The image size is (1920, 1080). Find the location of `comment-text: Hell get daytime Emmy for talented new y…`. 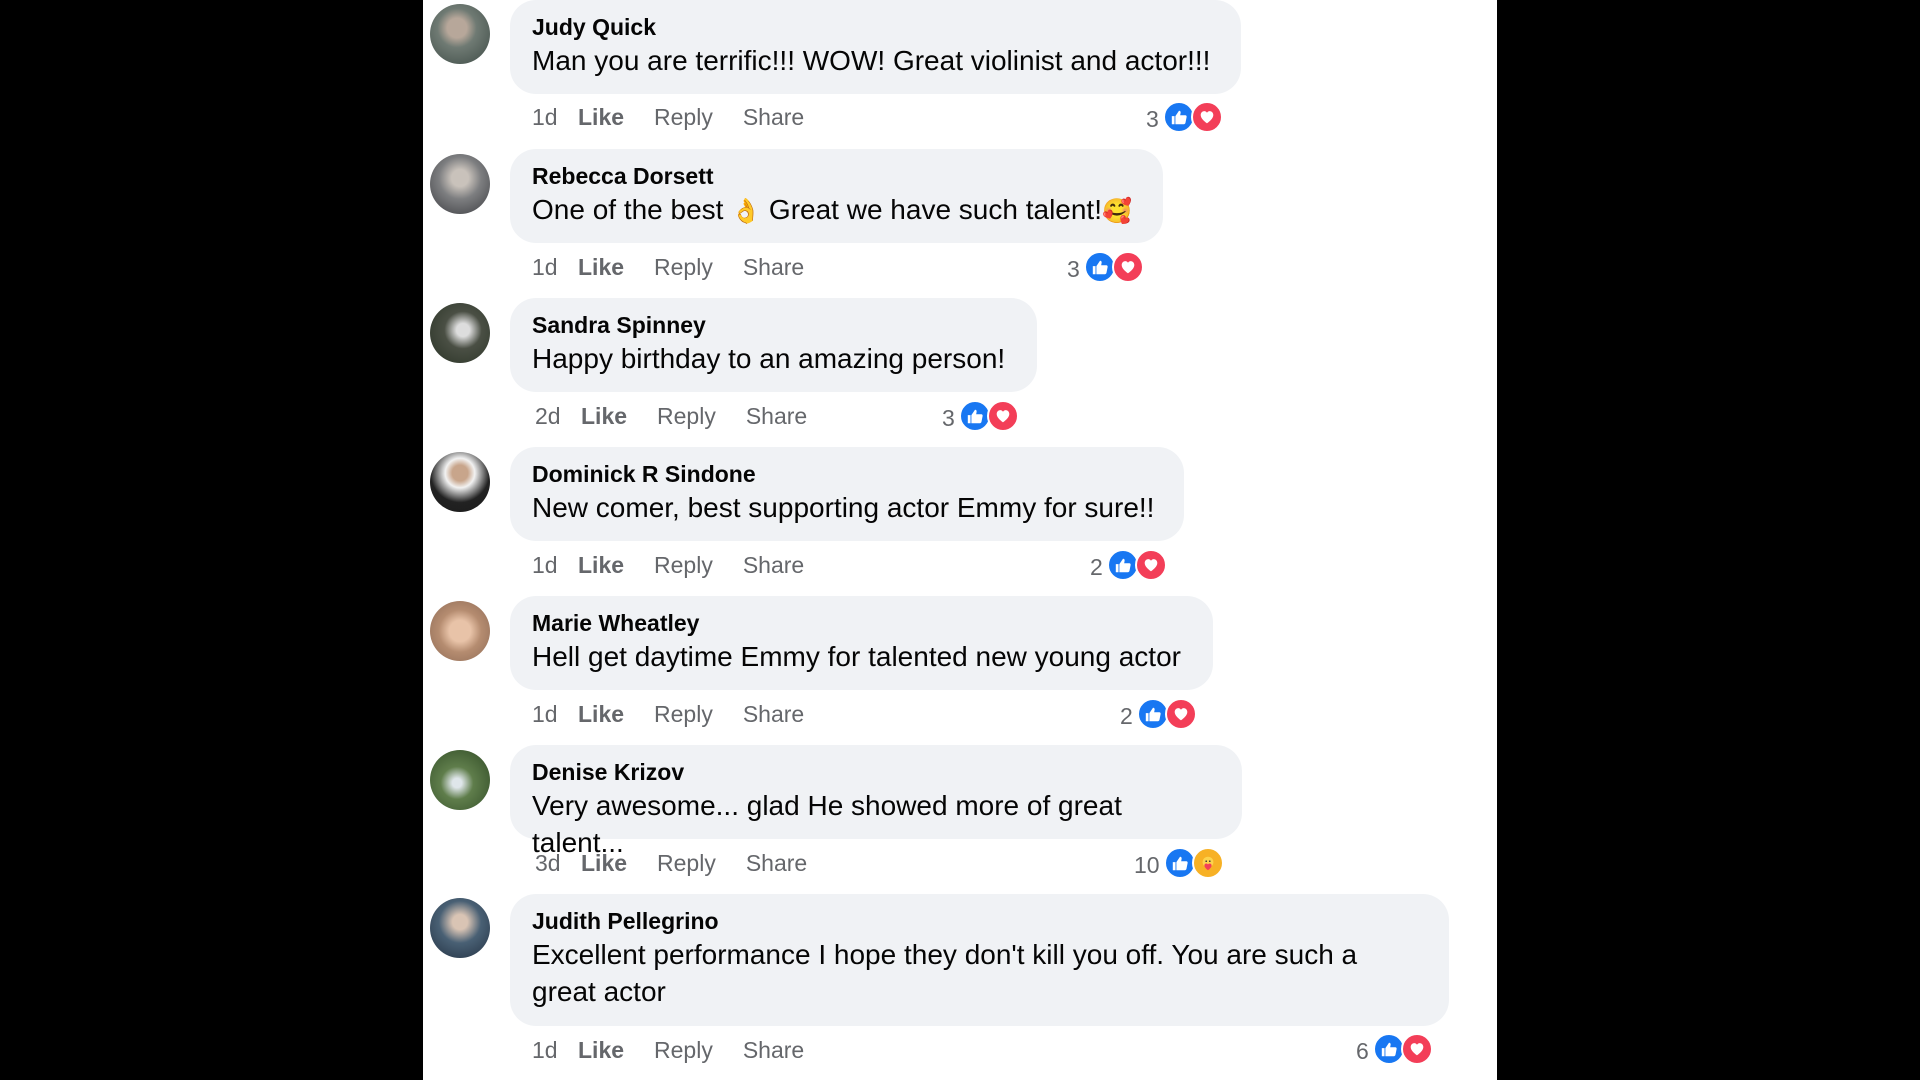

comment-text: Hell get daytime Emmy for talented new y… is located at coordinates (856, 656).